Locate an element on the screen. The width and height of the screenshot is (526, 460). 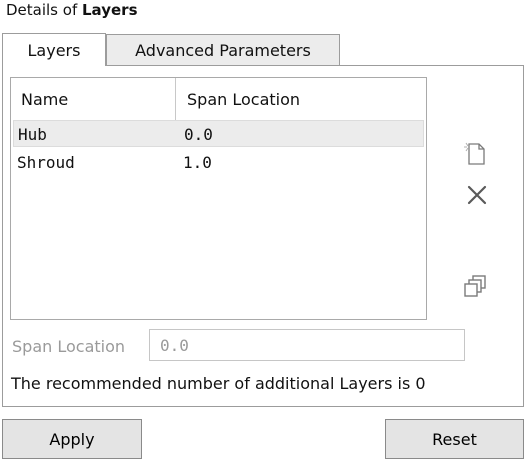
column-header-name: Name is located at coordinates (93, 99).